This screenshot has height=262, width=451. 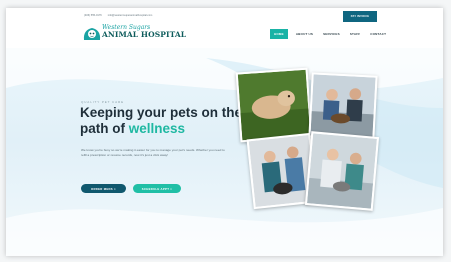 What do you see at coordinates (102, 102) in the screenshot?
I see `hero-eyebrow: QUALITY PET CARE` at bounding box center [102, 102].